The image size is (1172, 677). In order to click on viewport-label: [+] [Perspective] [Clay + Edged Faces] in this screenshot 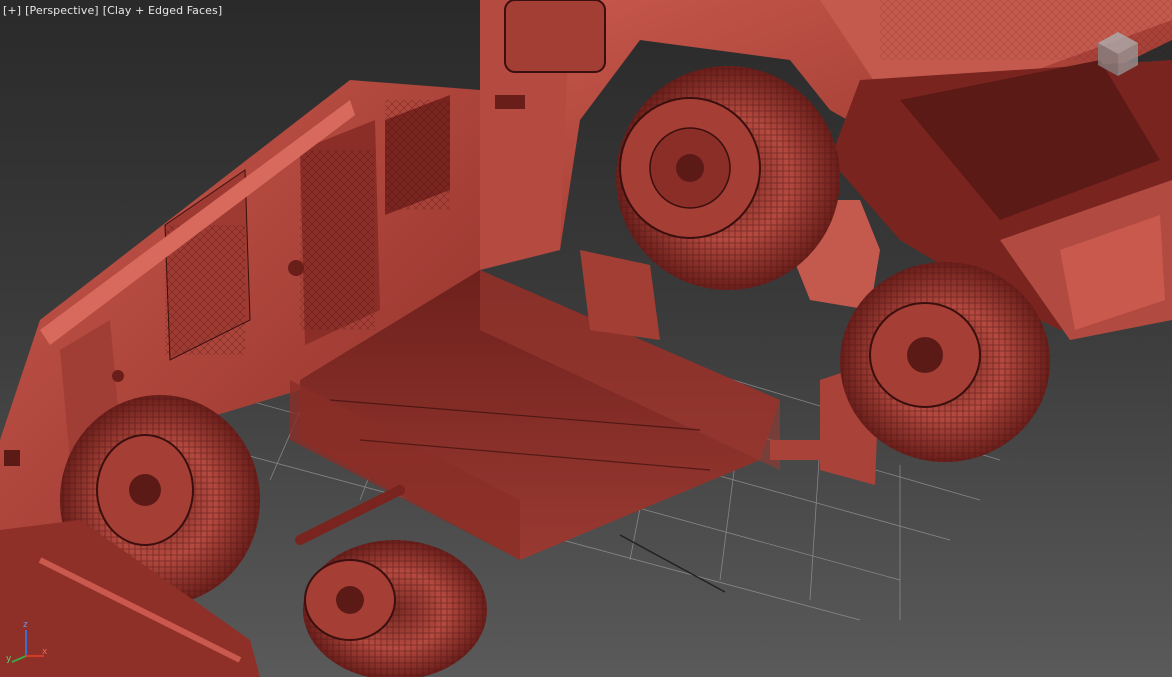, I will do `click(114, 10)`.